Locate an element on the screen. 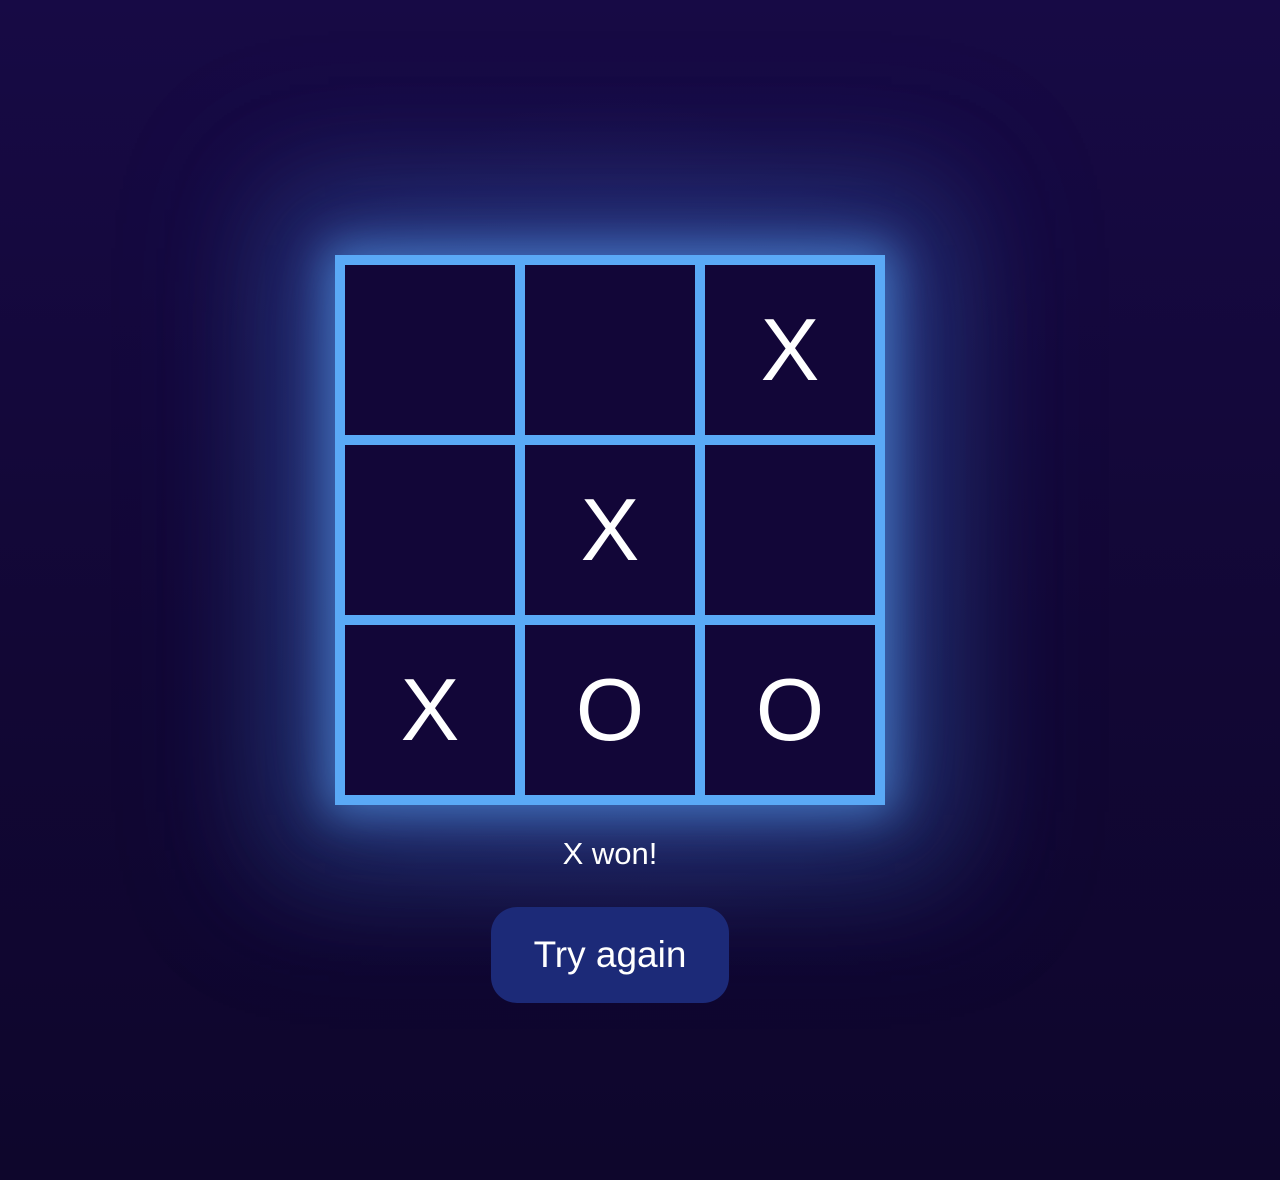 Image resolution: width=1280 pixels, height=1180 pixels. board-cell-5: X is located at coordinates (610, 530).